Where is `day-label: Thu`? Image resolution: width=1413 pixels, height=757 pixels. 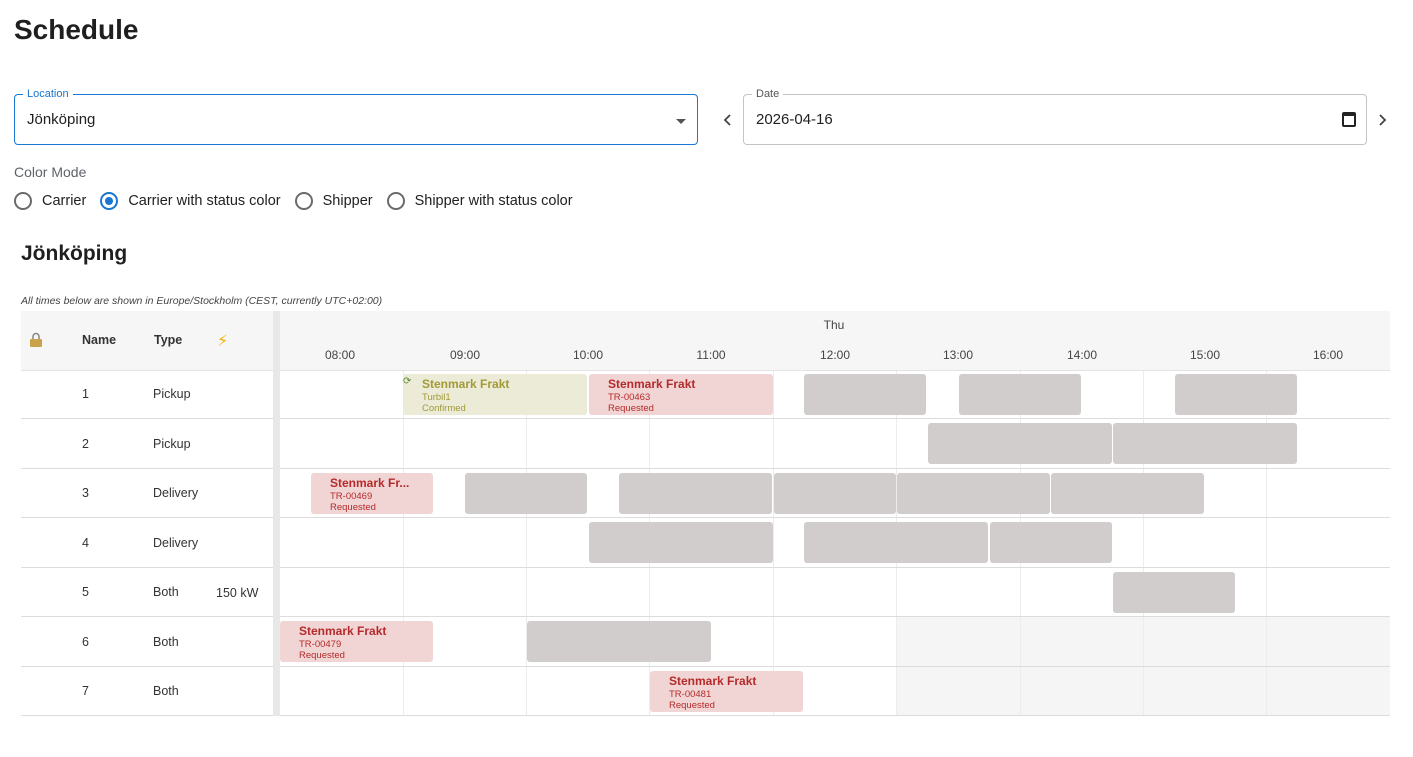 day-label: Thu is located at coordinates (834, 325).